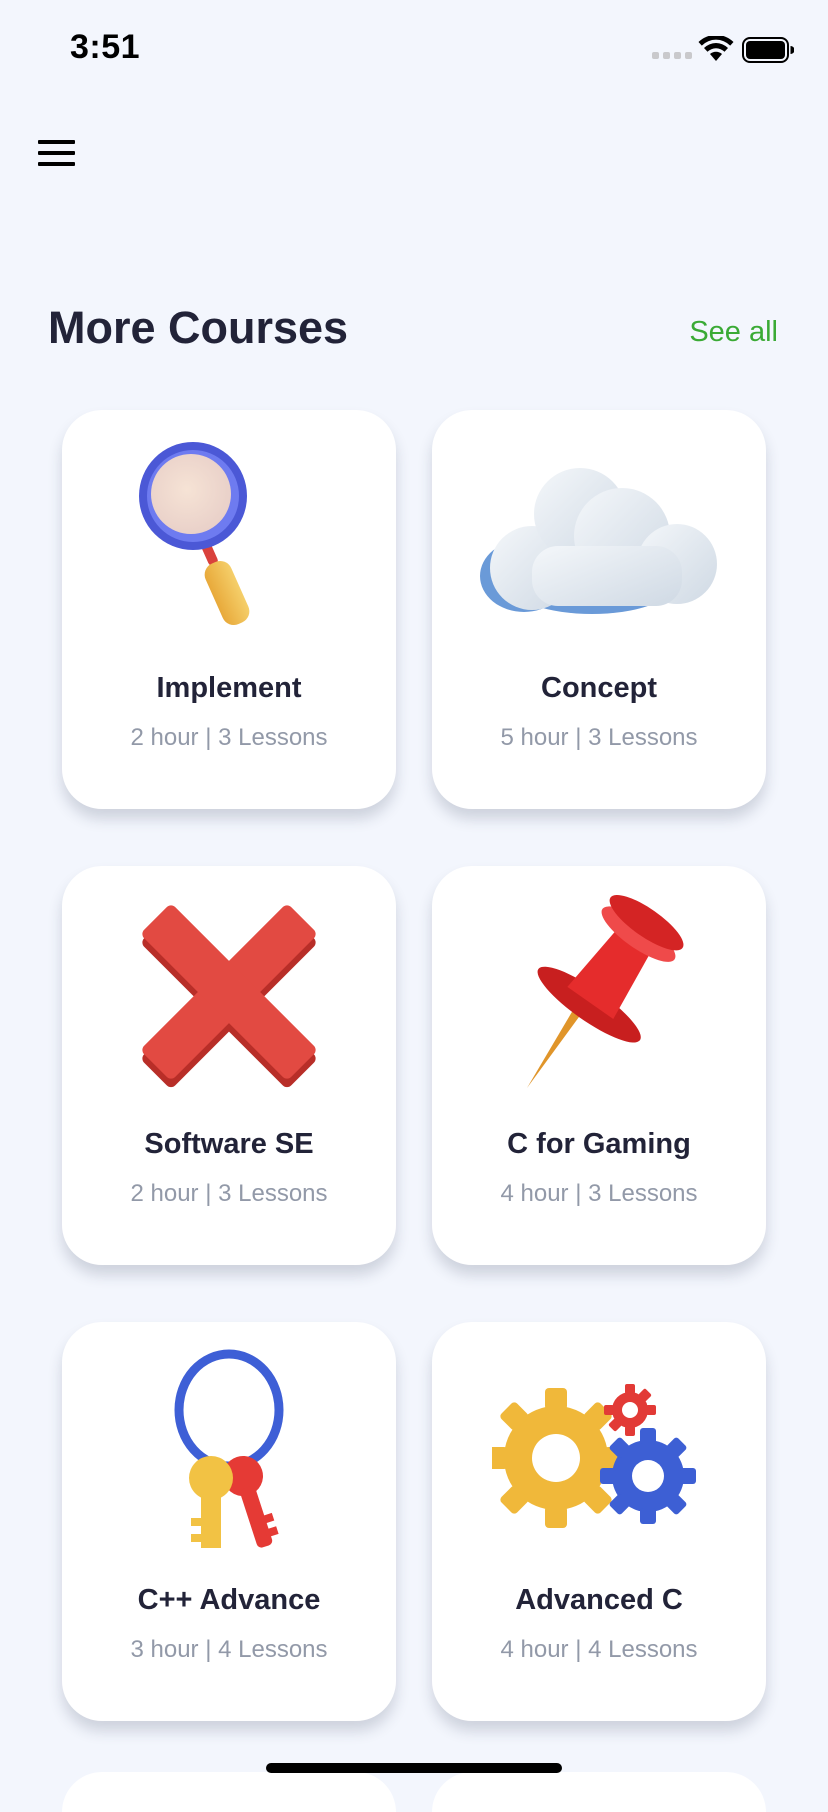  What do you see at coordinates (599, 1144) in the screenshot?
I see `course-title: C for Gaming` at bounding box center [599, 1144].